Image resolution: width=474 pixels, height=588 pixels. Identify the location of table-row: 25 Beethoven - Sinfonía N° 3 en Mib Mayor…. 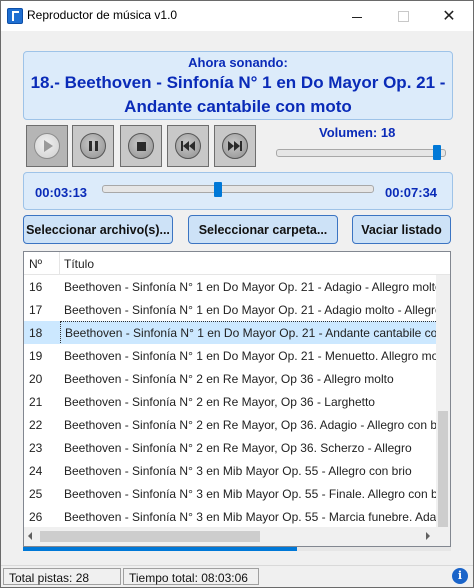
(230, 493).